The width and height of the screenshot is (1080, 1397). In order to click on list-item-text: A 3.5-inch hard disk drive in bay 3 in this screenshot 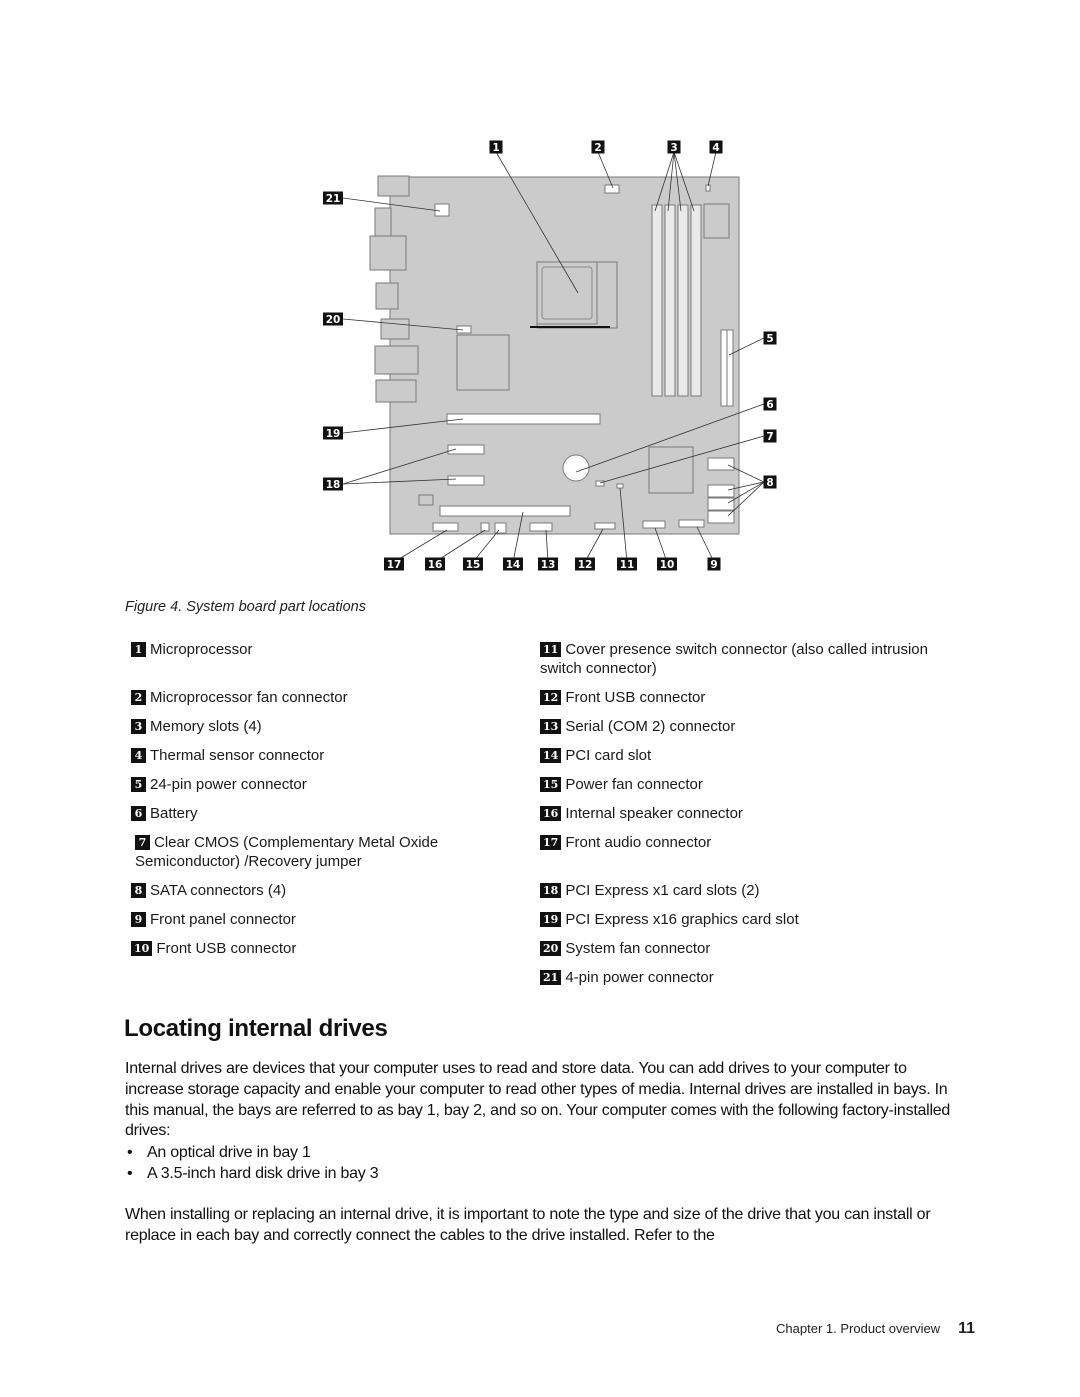, I will do `click(263, 1173)`.